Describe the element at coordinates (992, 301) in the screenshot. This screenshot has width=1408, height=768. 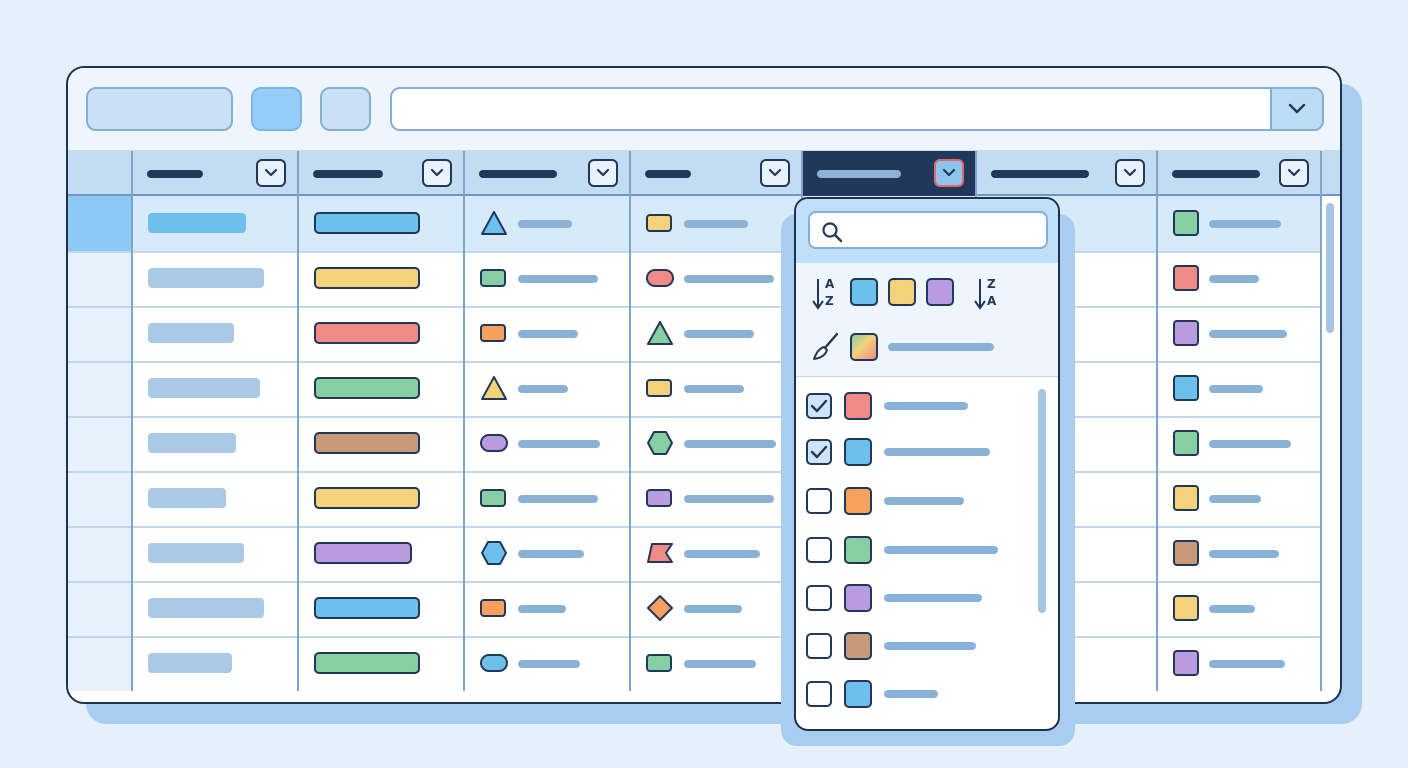
I see `sort-z-a-letter-bottom: A` at that location.